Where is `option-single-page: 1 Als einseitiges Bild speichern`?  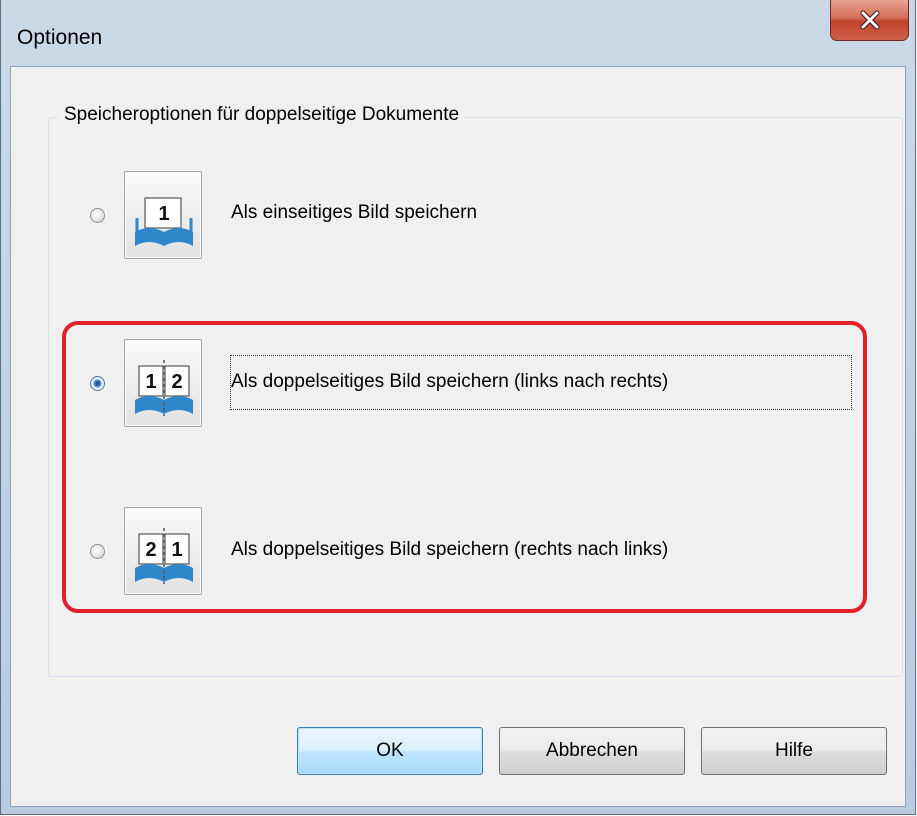
option-single-page: 1 Als einseitiges Bild speichern is located at coordinates (458, 216).